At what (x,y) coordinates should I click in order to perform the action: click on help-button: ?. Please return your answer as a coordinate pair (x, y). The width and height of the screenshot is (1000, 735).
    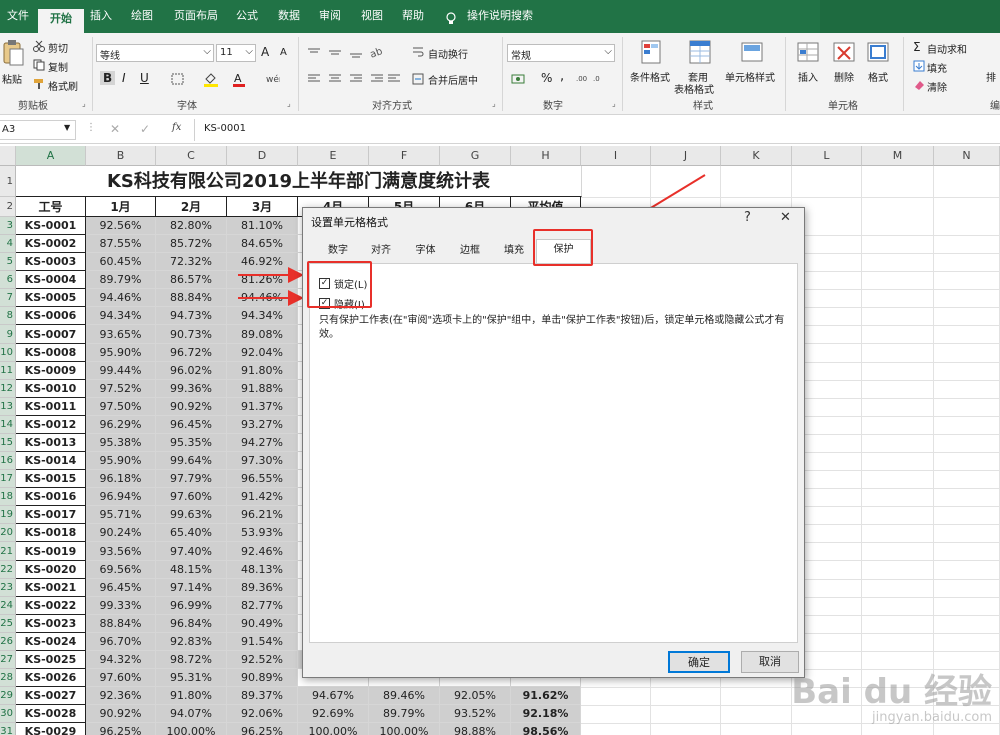
    Looking at the image, I should click on (747, 217).